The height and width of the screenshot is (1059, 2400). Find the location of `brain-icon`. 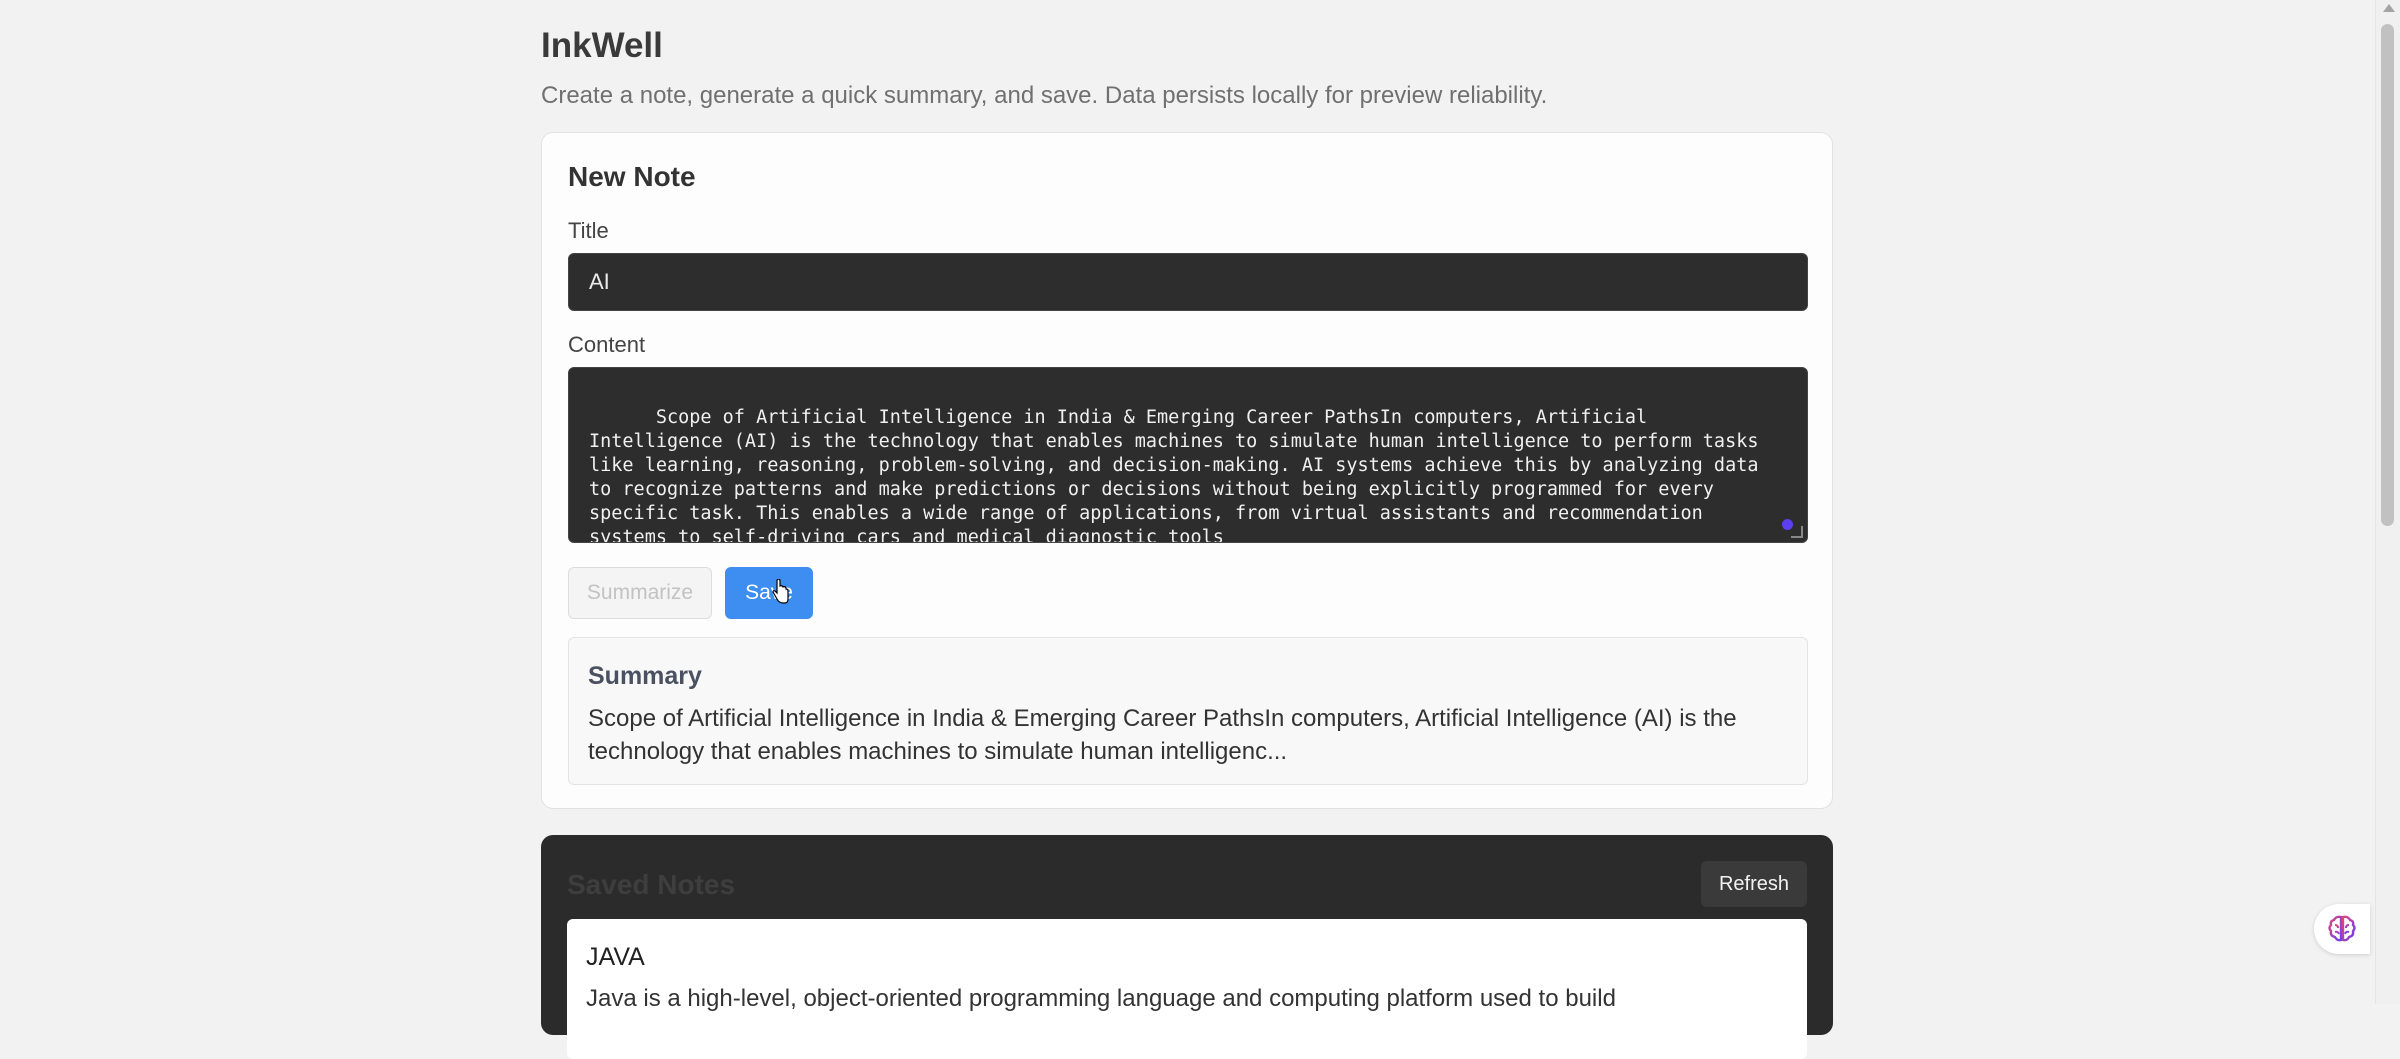

brain-icon is located at coordinates (2342, 928).